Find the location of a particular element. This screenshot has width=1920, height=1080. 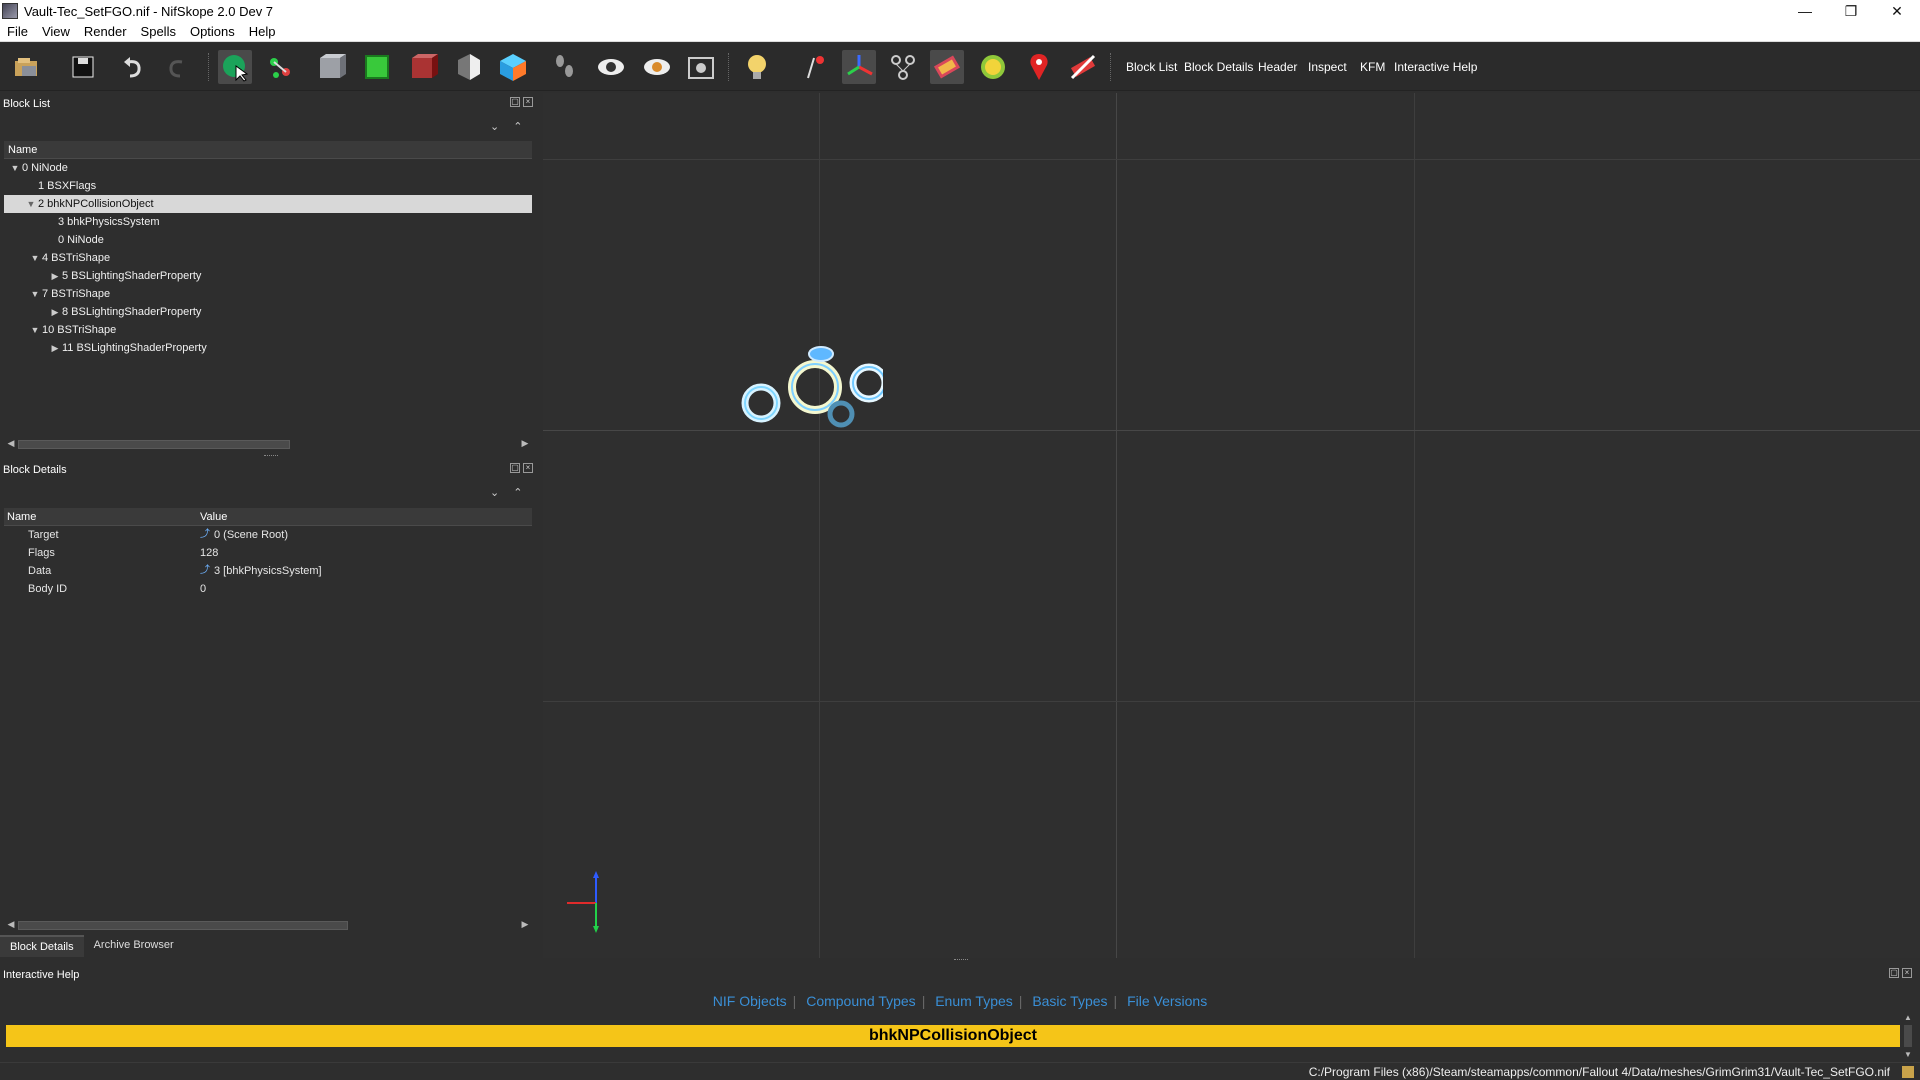

show-collision-icon is located at coordinates (947, 67).